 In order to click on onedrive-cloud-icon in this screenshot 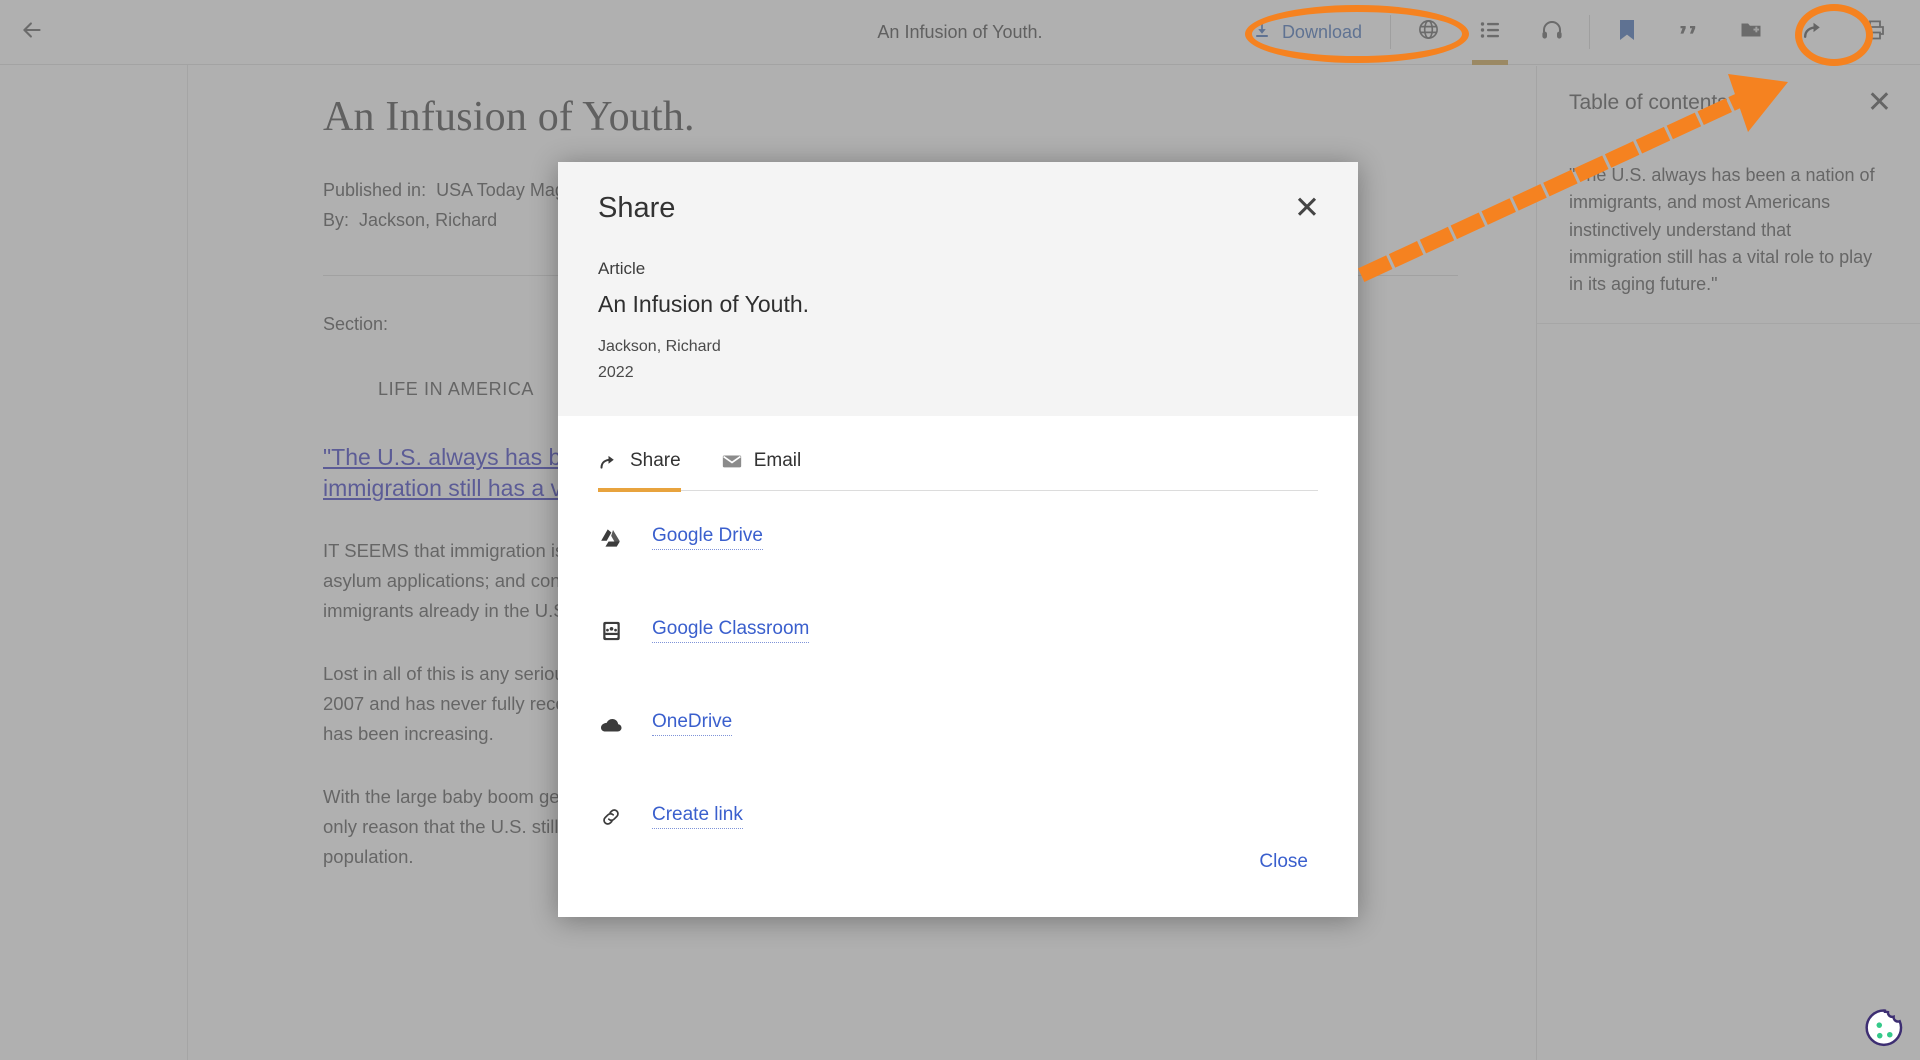, I will do `click(611, 724)`.